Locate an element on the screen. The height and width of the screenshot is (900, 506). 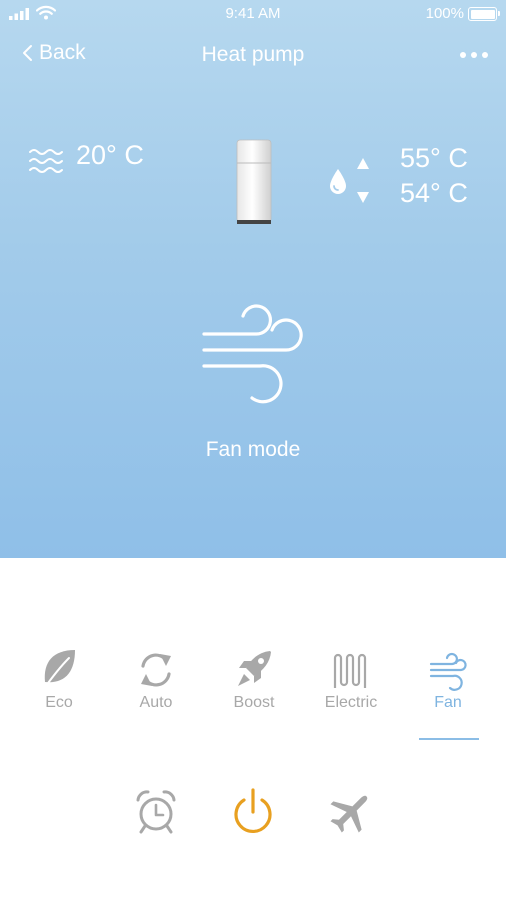
heating-coil-icon is located at coordinates (350, 670).